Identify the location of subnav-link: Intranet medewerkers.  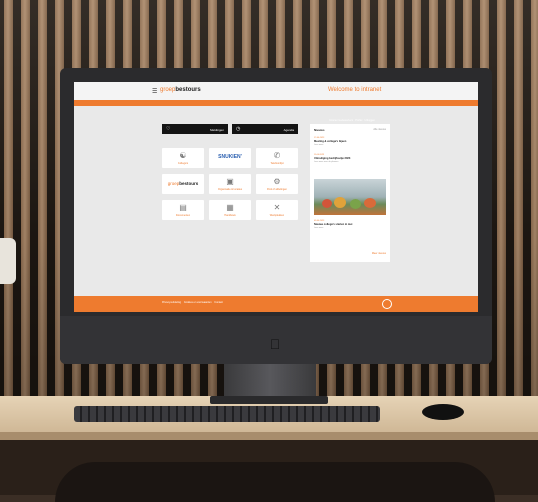
(341, 120).